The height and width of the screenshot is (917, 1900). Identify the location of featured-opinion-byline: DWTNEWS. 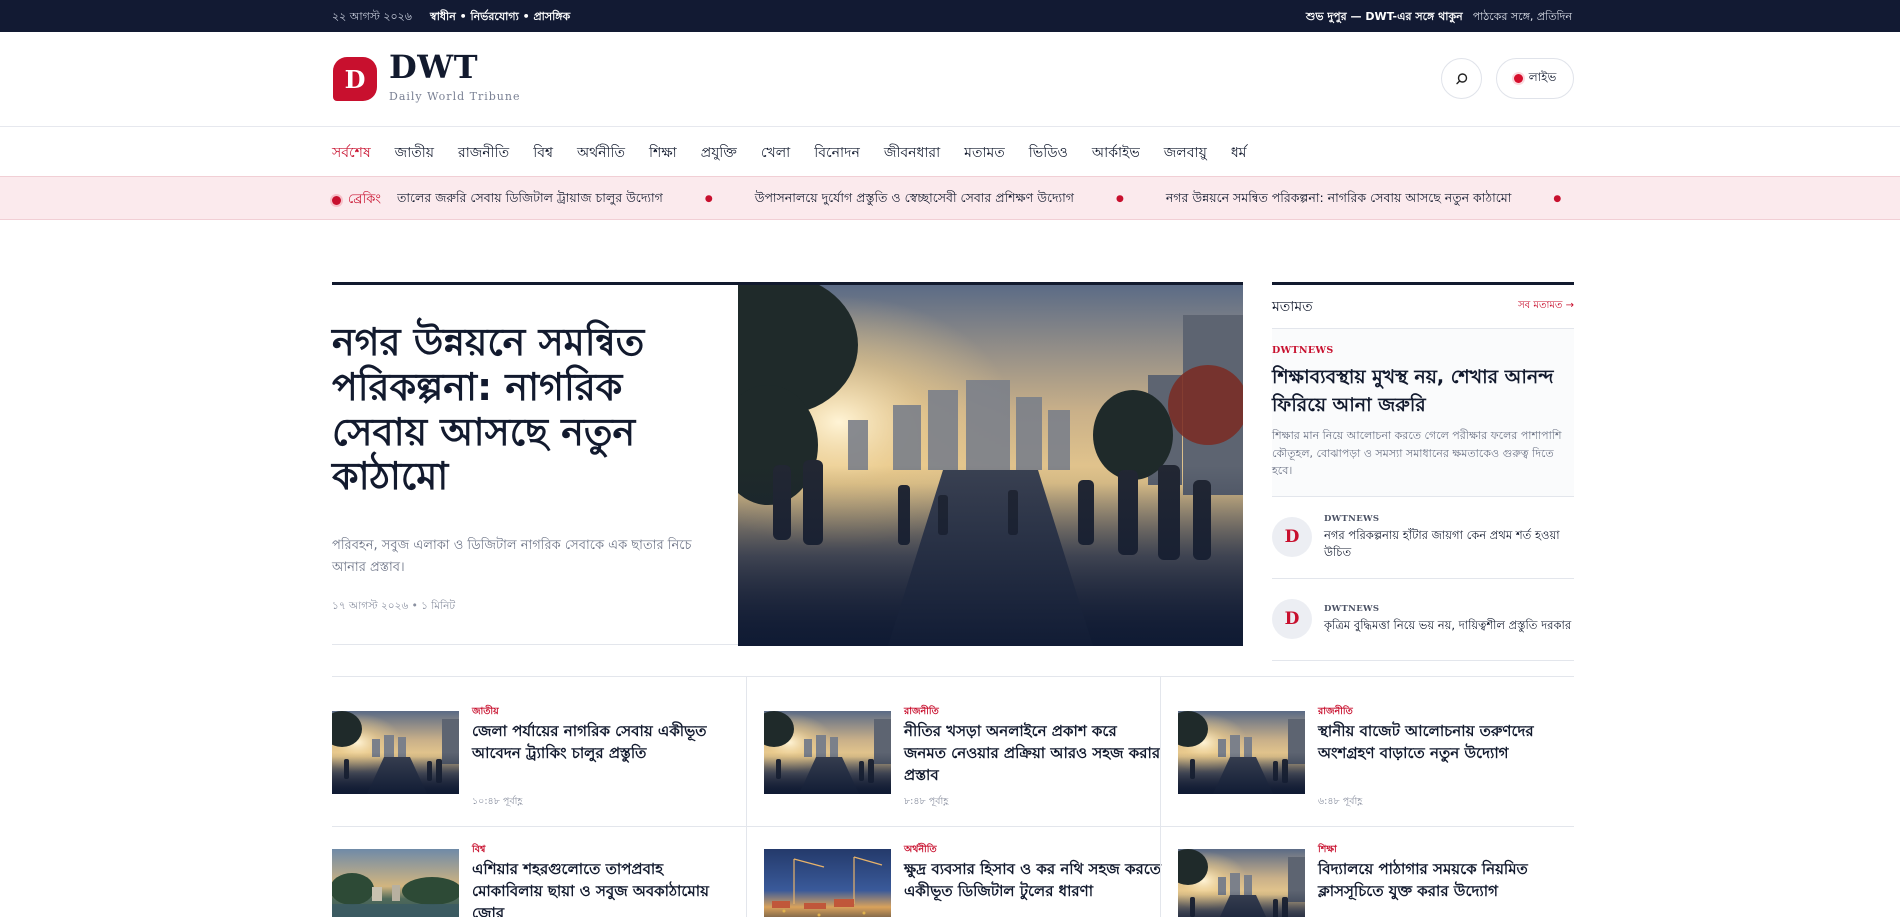
(1303, 350).